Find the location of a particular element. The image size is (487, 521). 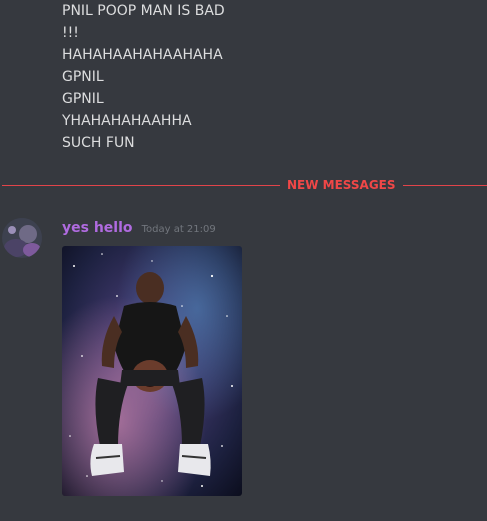

message-line: PNIL POOP MAN IS BAD is located at coordinates (143, 11).